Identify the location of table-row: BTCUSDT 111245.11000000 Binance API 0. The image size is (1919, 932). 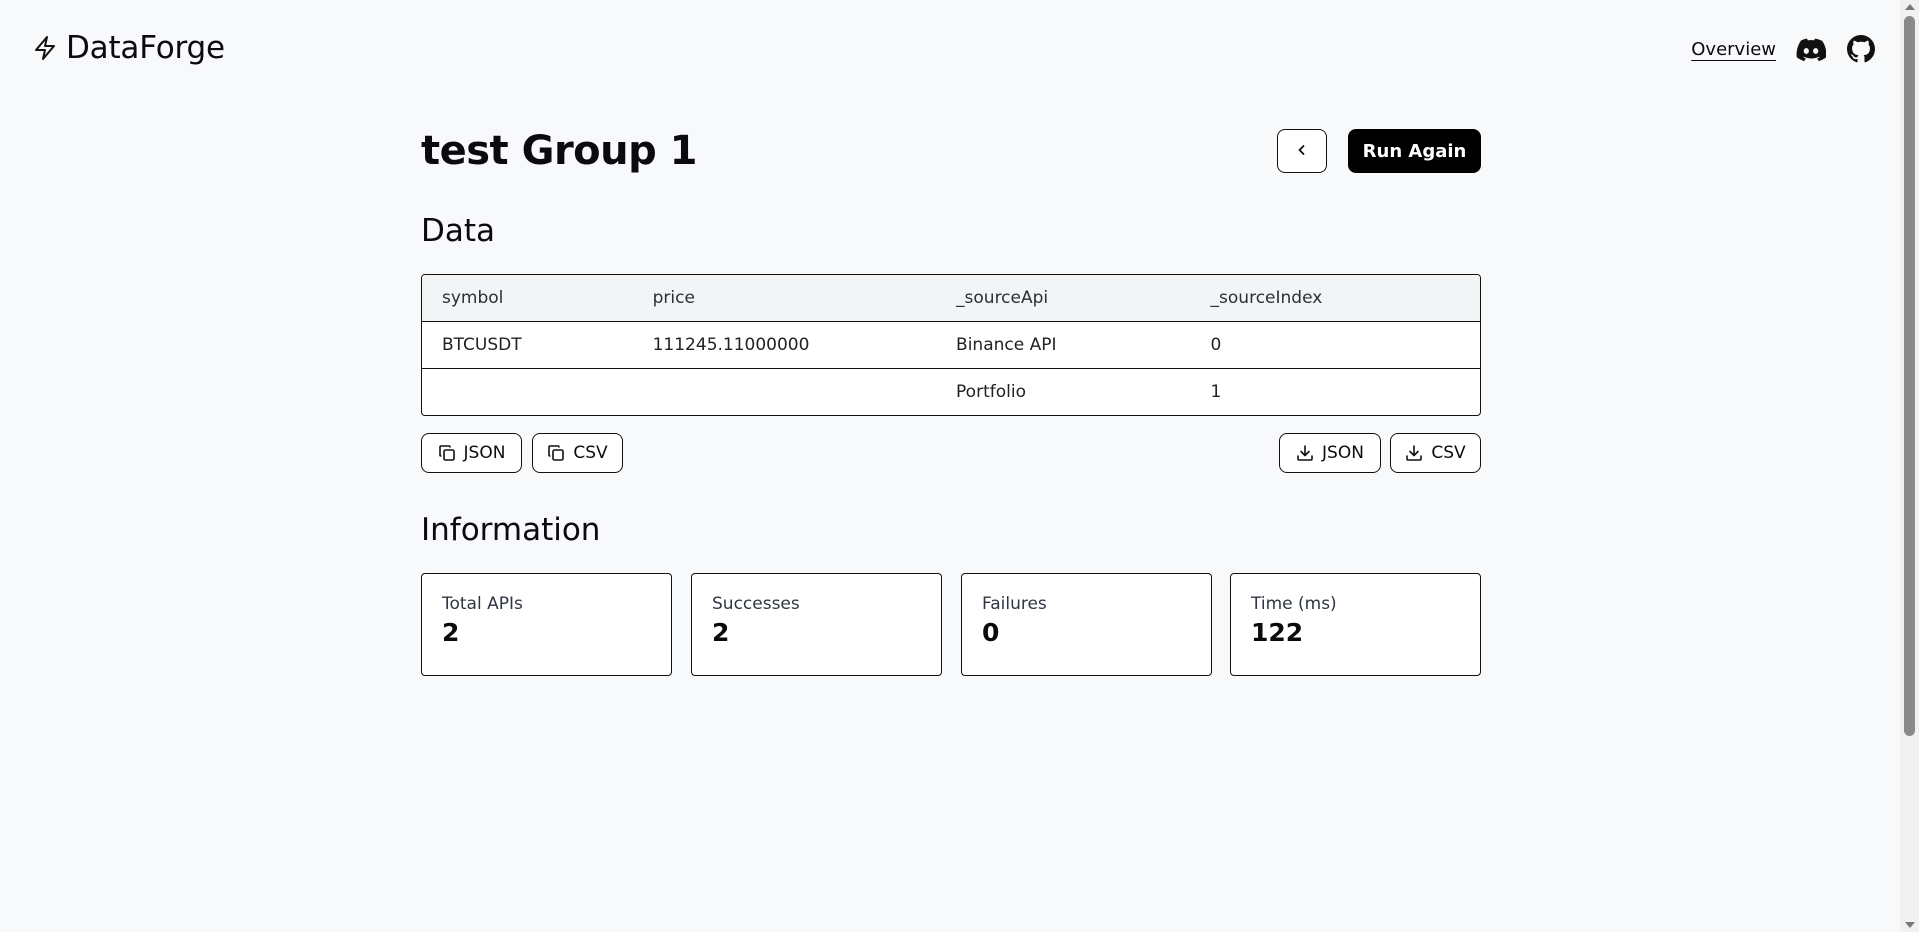
(951, 344).